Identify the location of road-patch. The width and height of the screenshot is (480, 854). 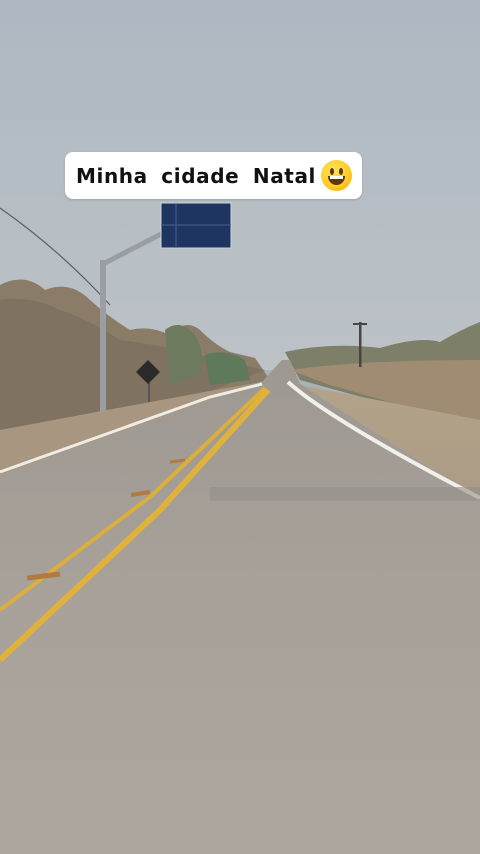
(345, 494).